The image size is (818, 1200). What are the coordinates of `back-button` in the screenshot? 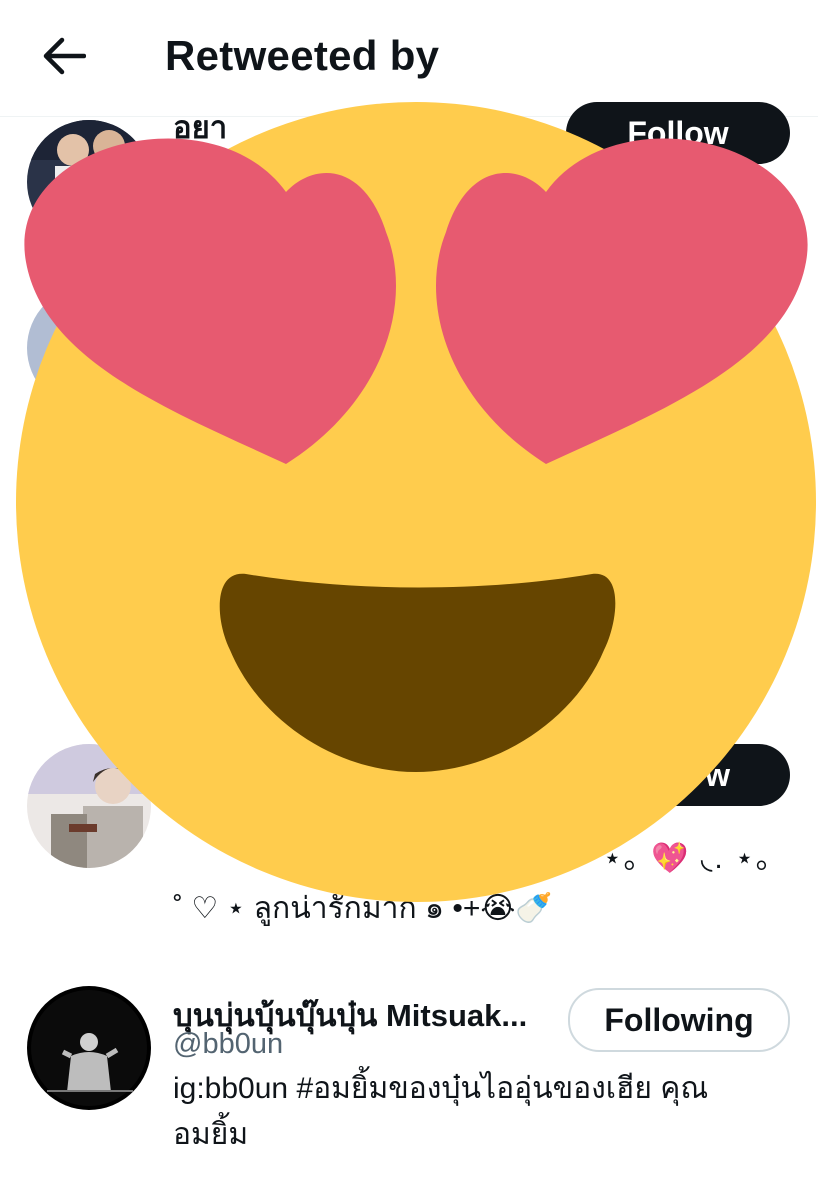 It's located at (64, 56).